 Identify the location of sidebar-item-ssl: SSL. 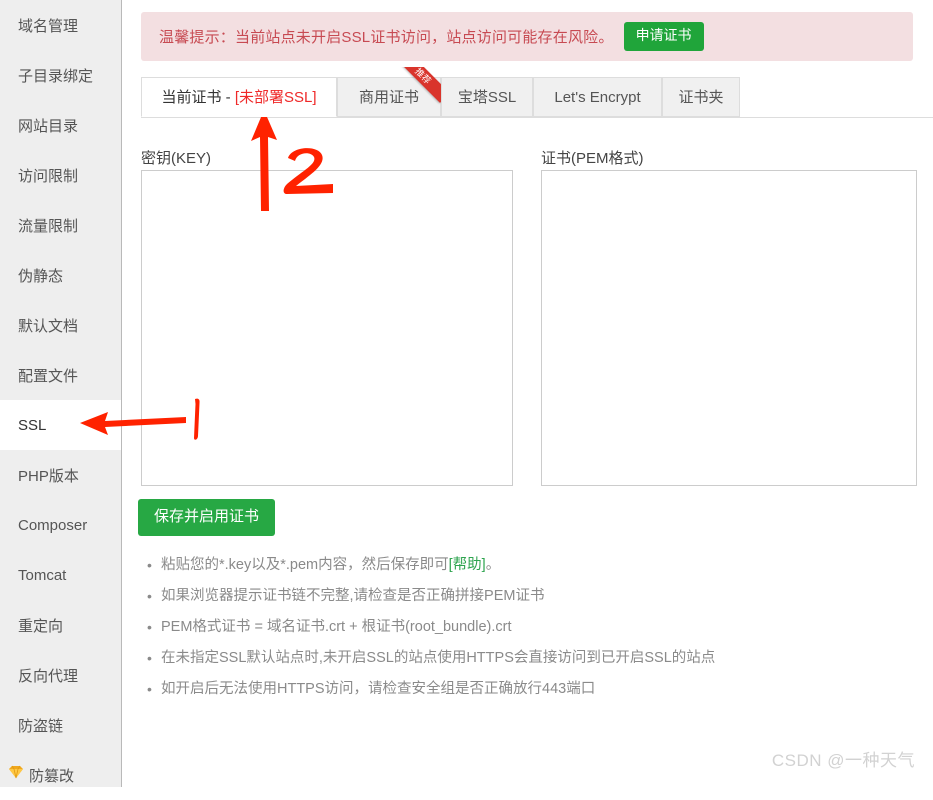
(60, 425).